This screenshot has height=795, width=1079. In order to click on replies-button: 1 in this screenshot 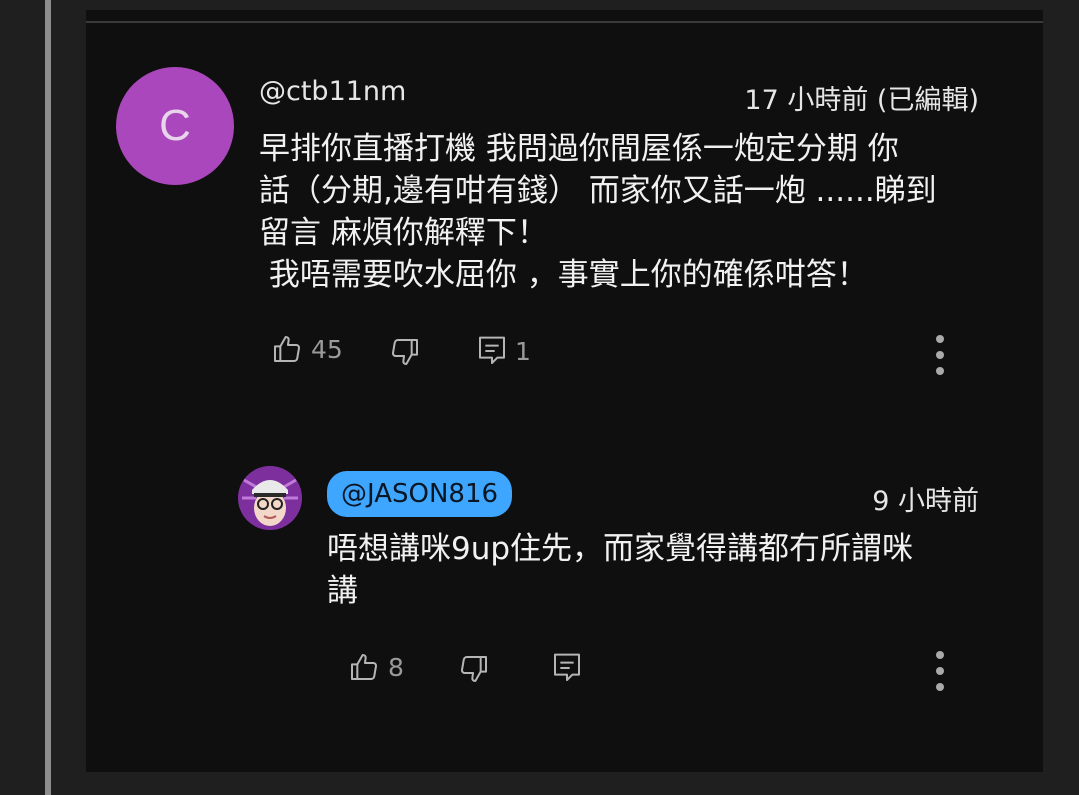, I will do `click(504, 351)`.